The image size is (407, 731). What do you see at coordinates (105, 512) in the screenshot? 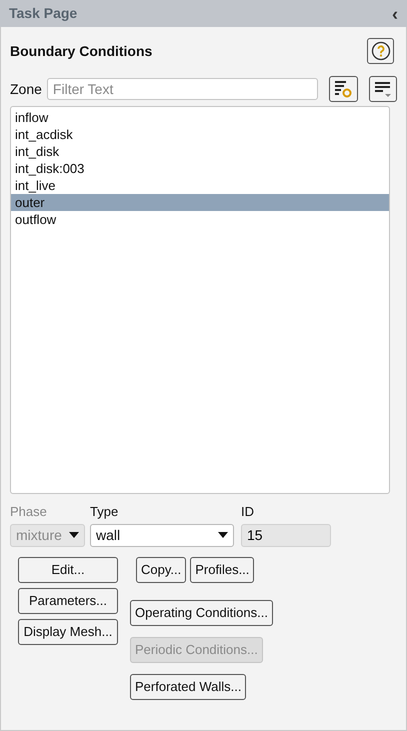
I see `type-label: Type` at bounding box center [105, 512].